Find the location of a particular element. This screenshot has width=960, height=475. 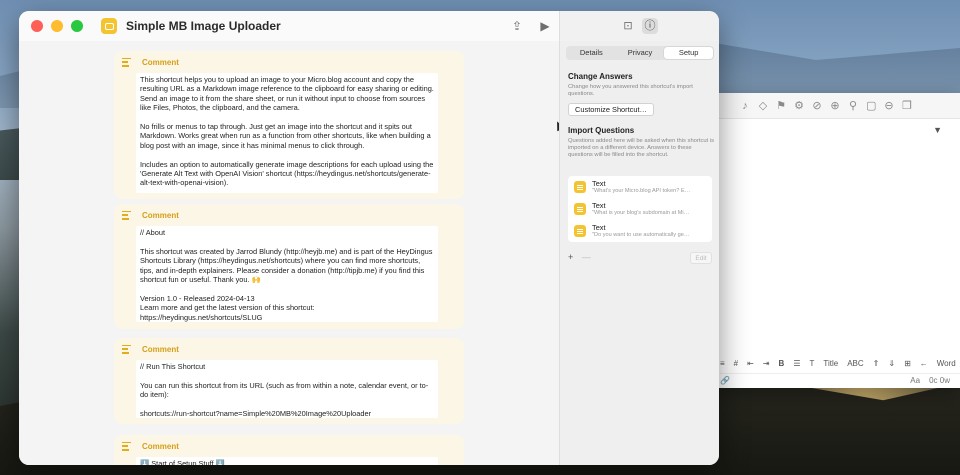

list-icon: ≡ is located at coordinates (722, 363).